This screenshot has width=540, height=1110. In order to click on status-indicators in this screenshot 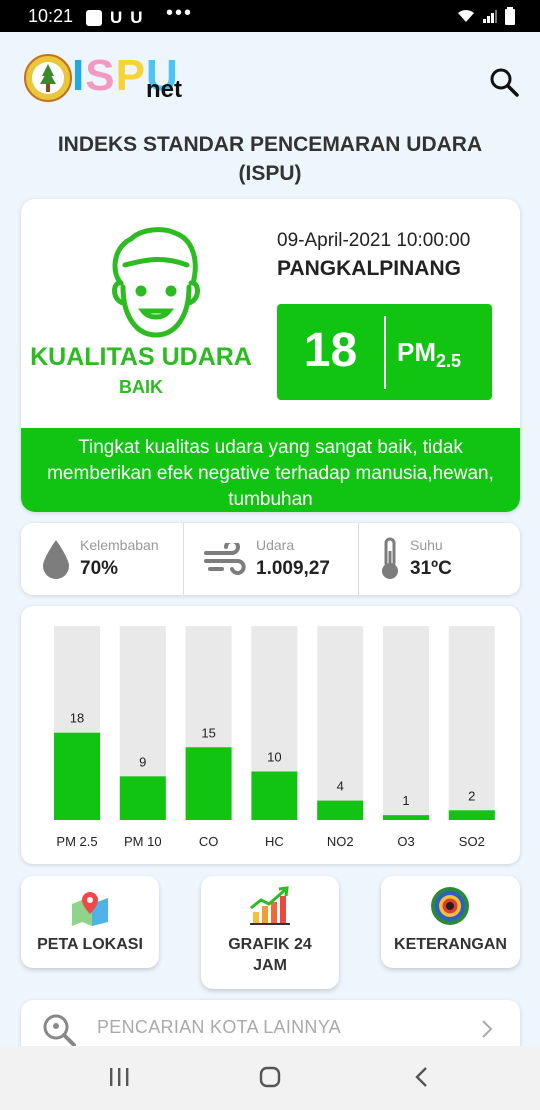, I will do `click(486, 16)`.